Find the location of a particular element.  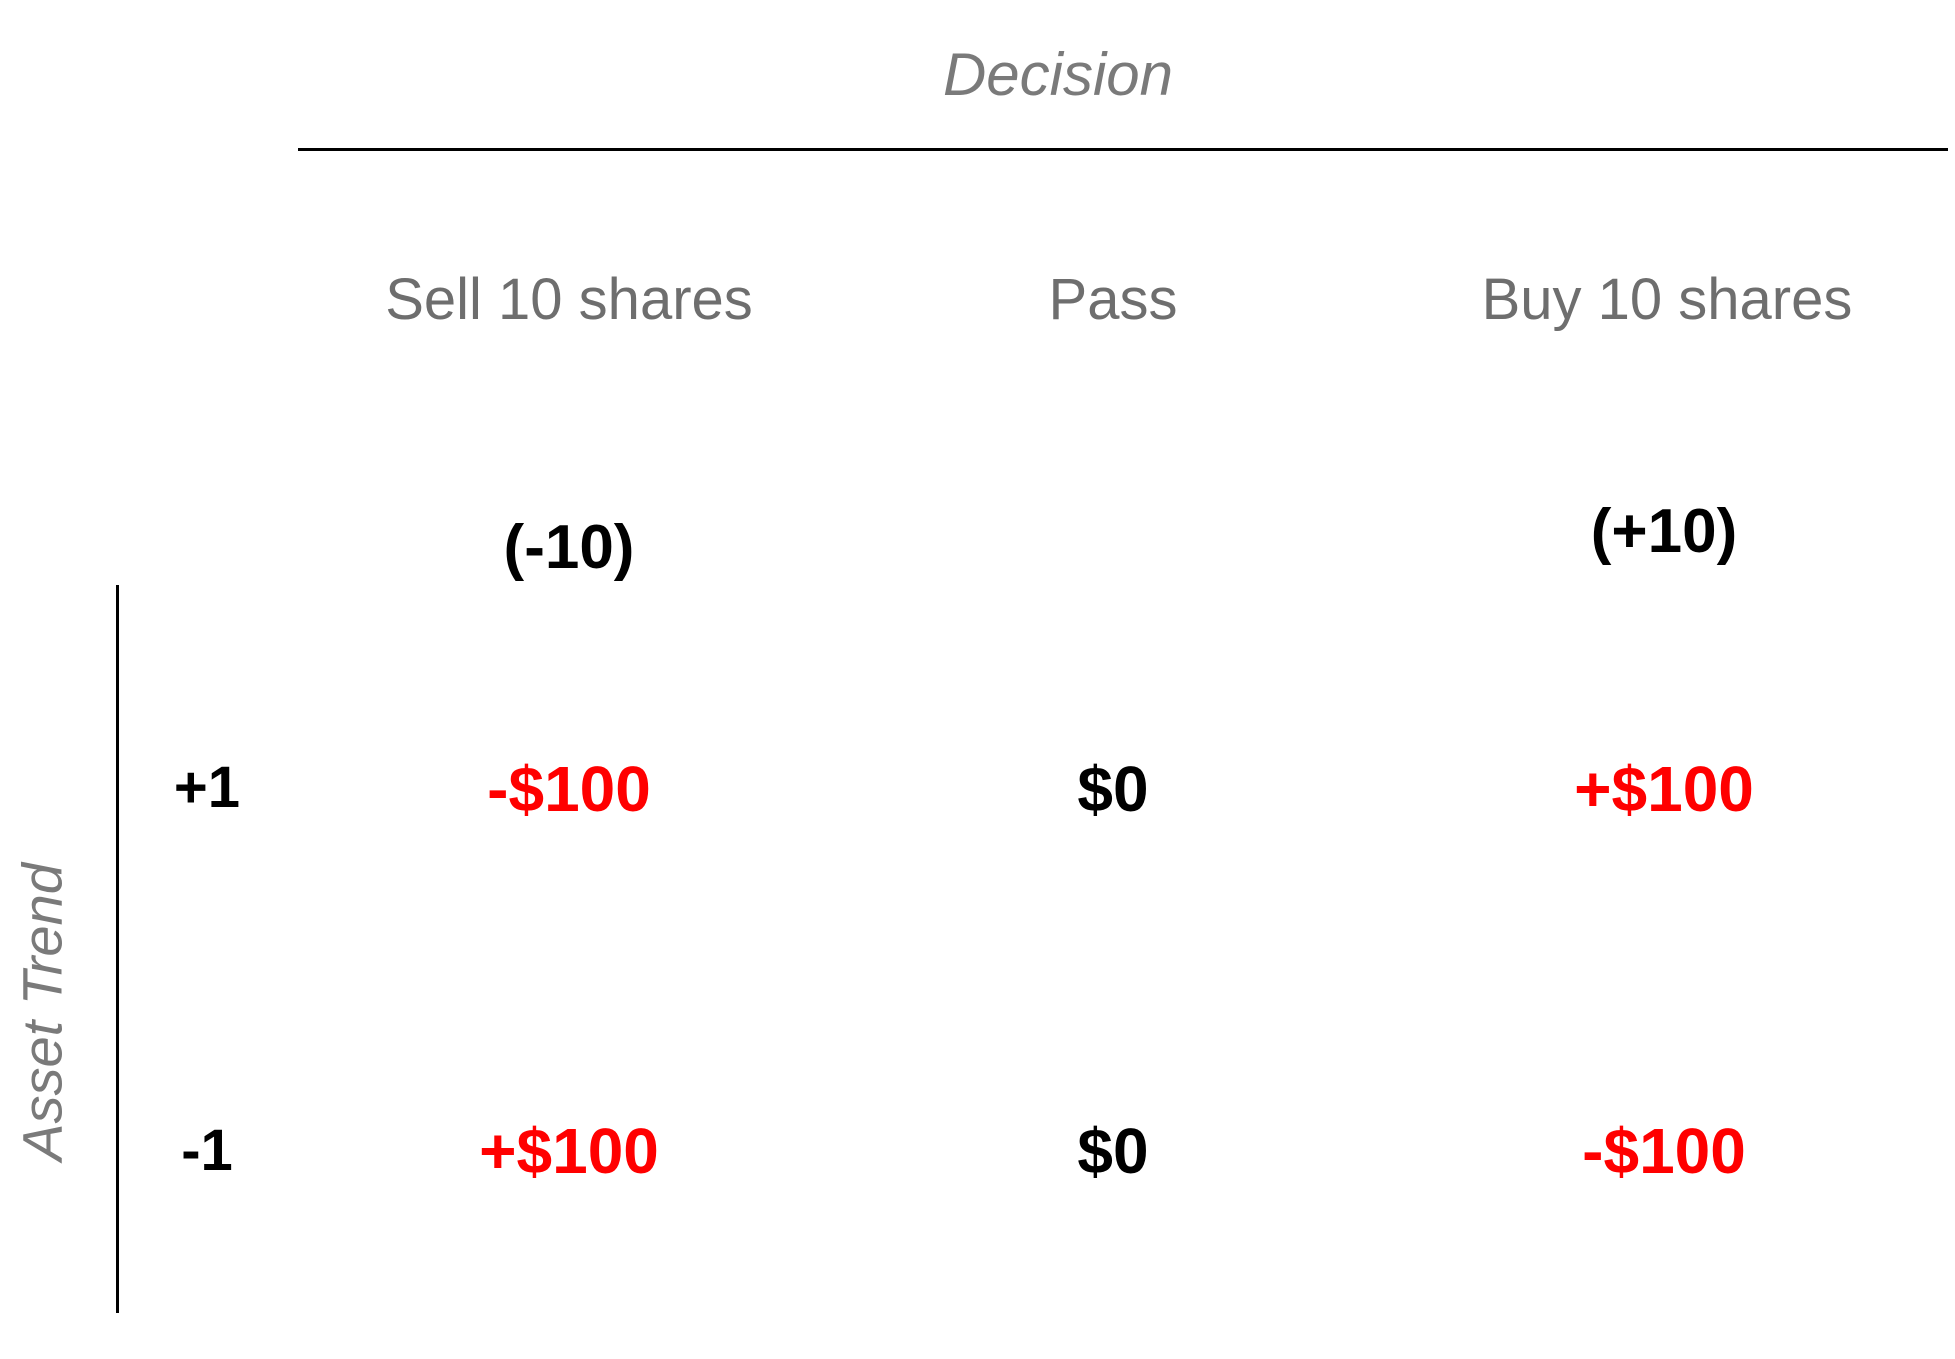

decision-axis-line is located at coordinates (1123, 149).